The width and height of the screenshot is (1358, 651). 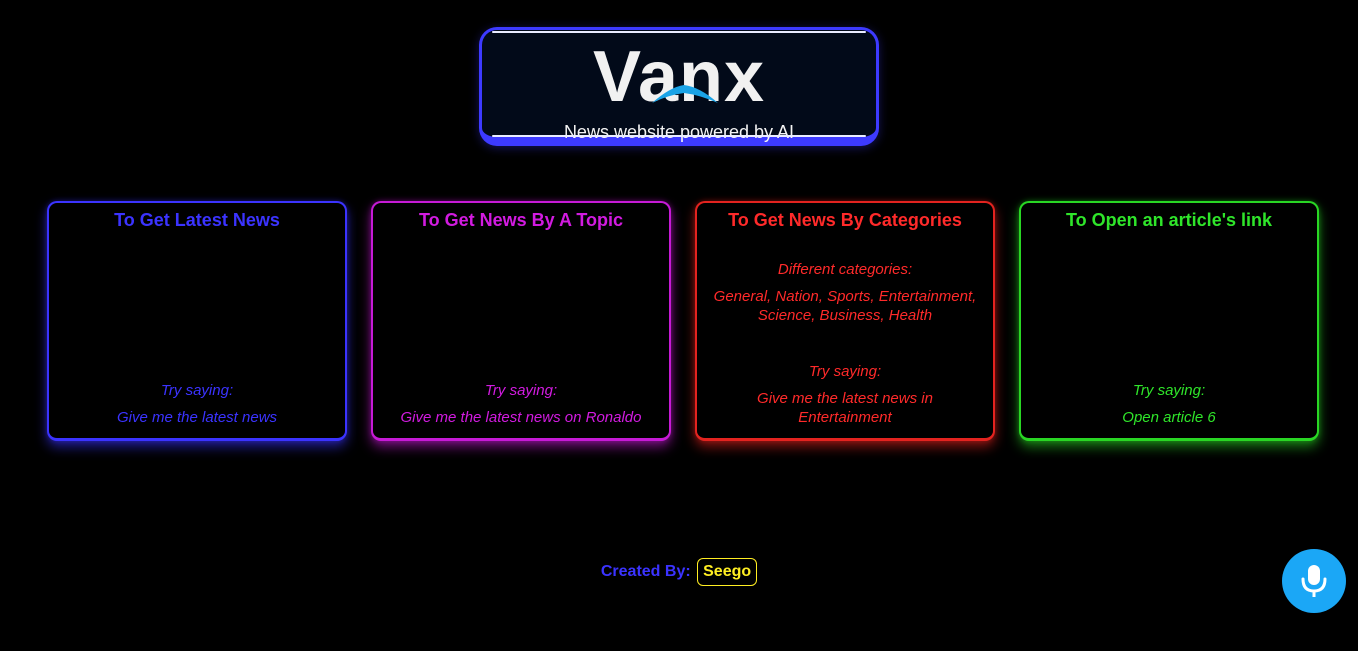 I want to click on card-title: To Get Latest News, so click(x=197, y=220).